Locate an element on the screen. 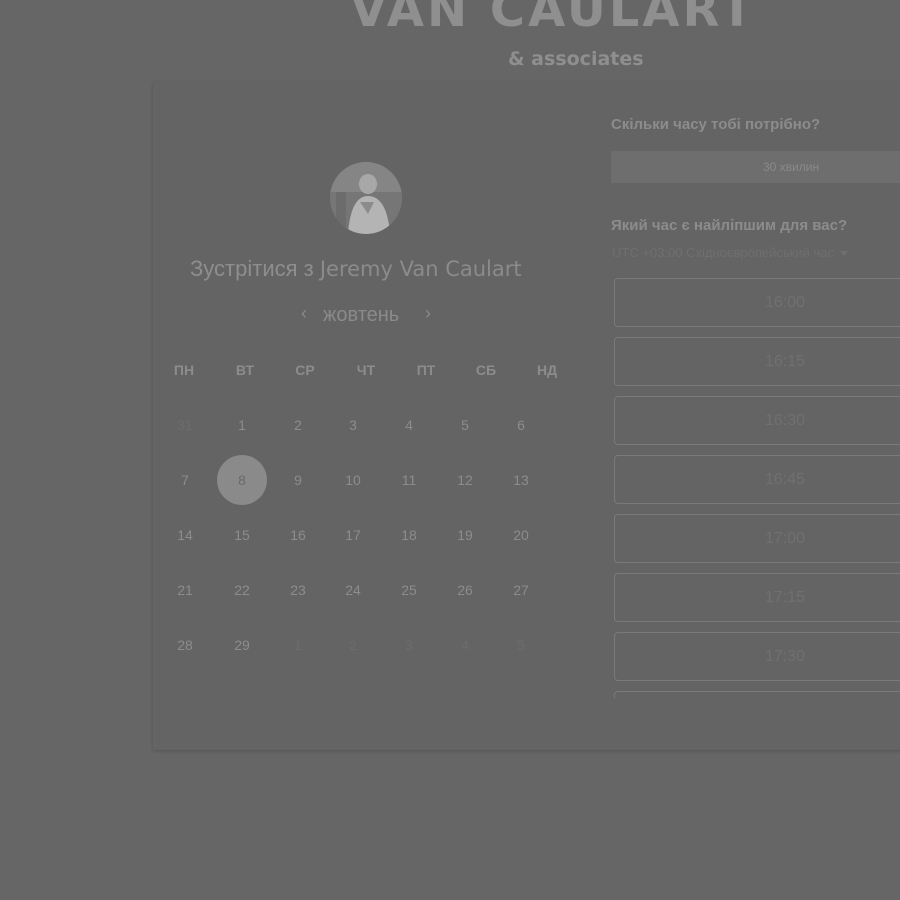  weekday-label: ВТ is located at coordinates (245, 370).